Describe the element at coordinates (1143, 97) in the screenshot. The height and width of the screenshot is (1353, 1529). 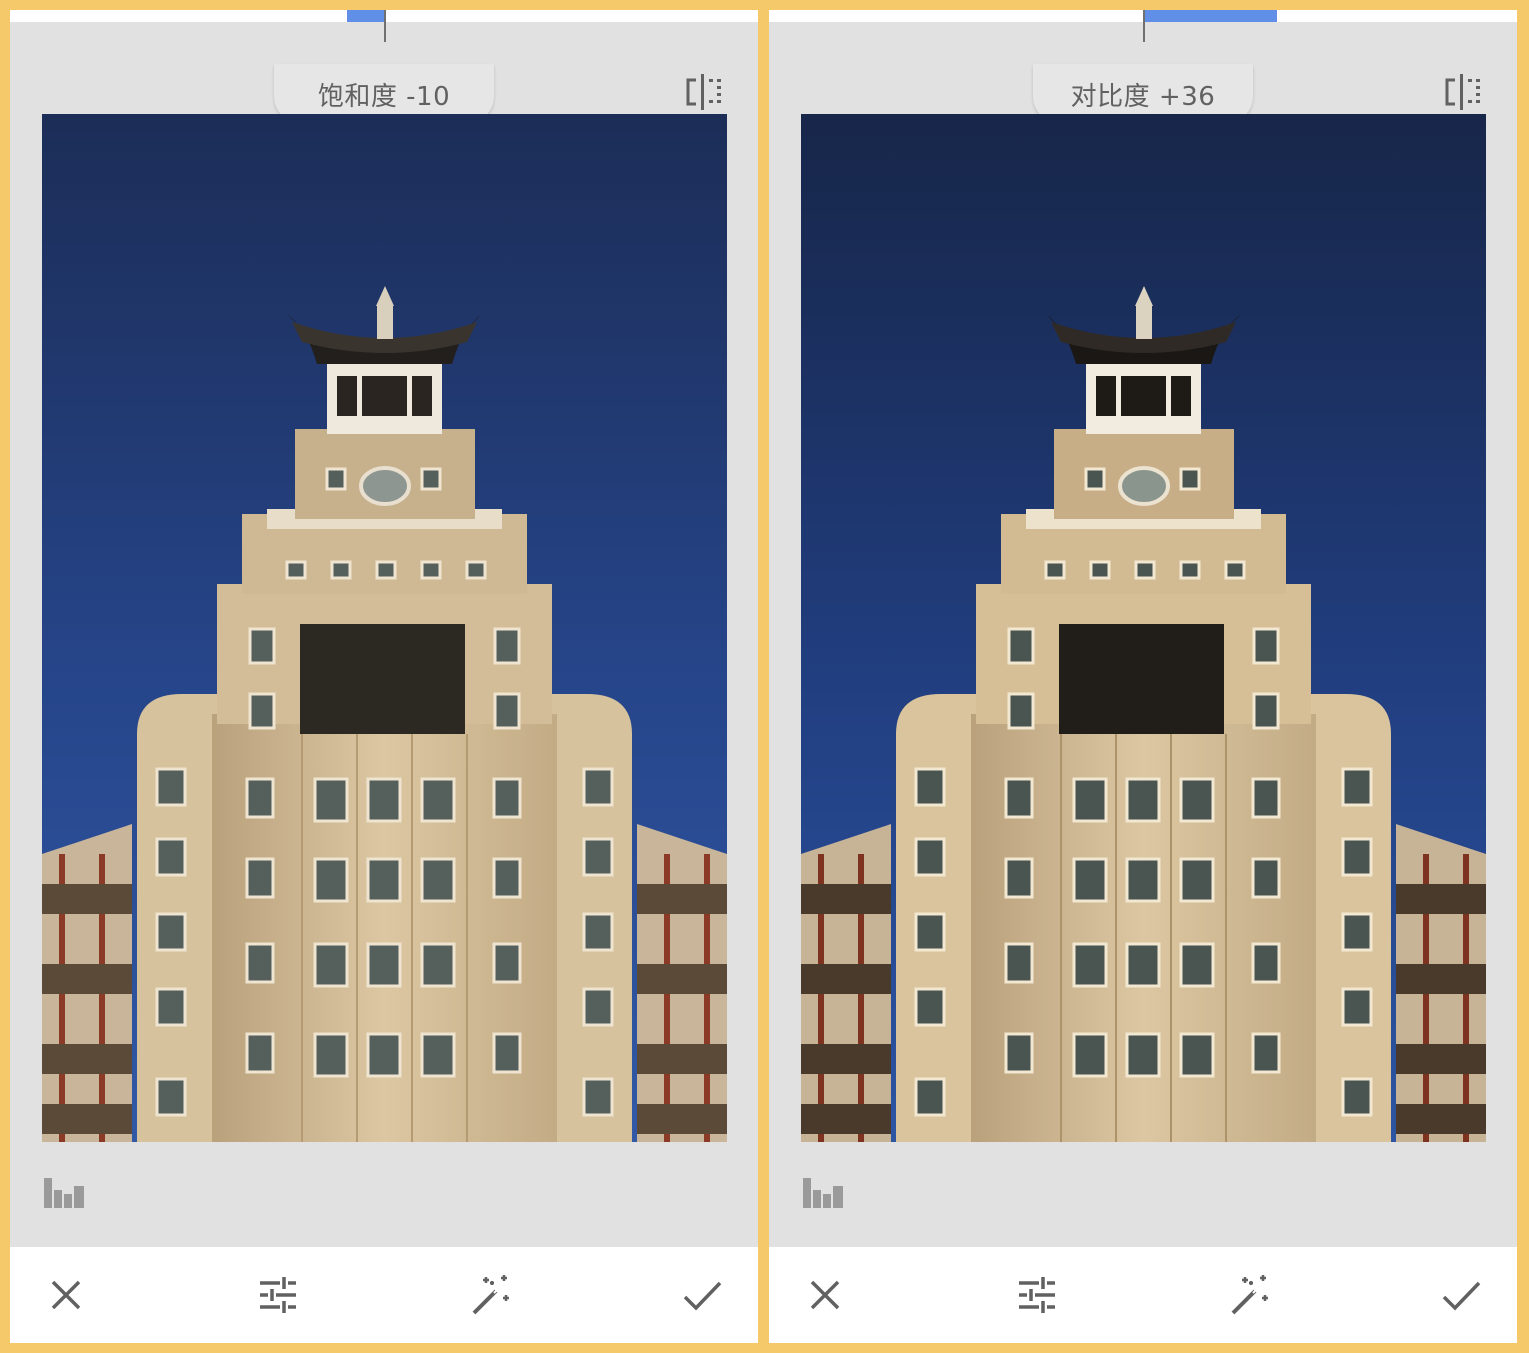
I see `adjustment-label: 对比度 +36` at that location.